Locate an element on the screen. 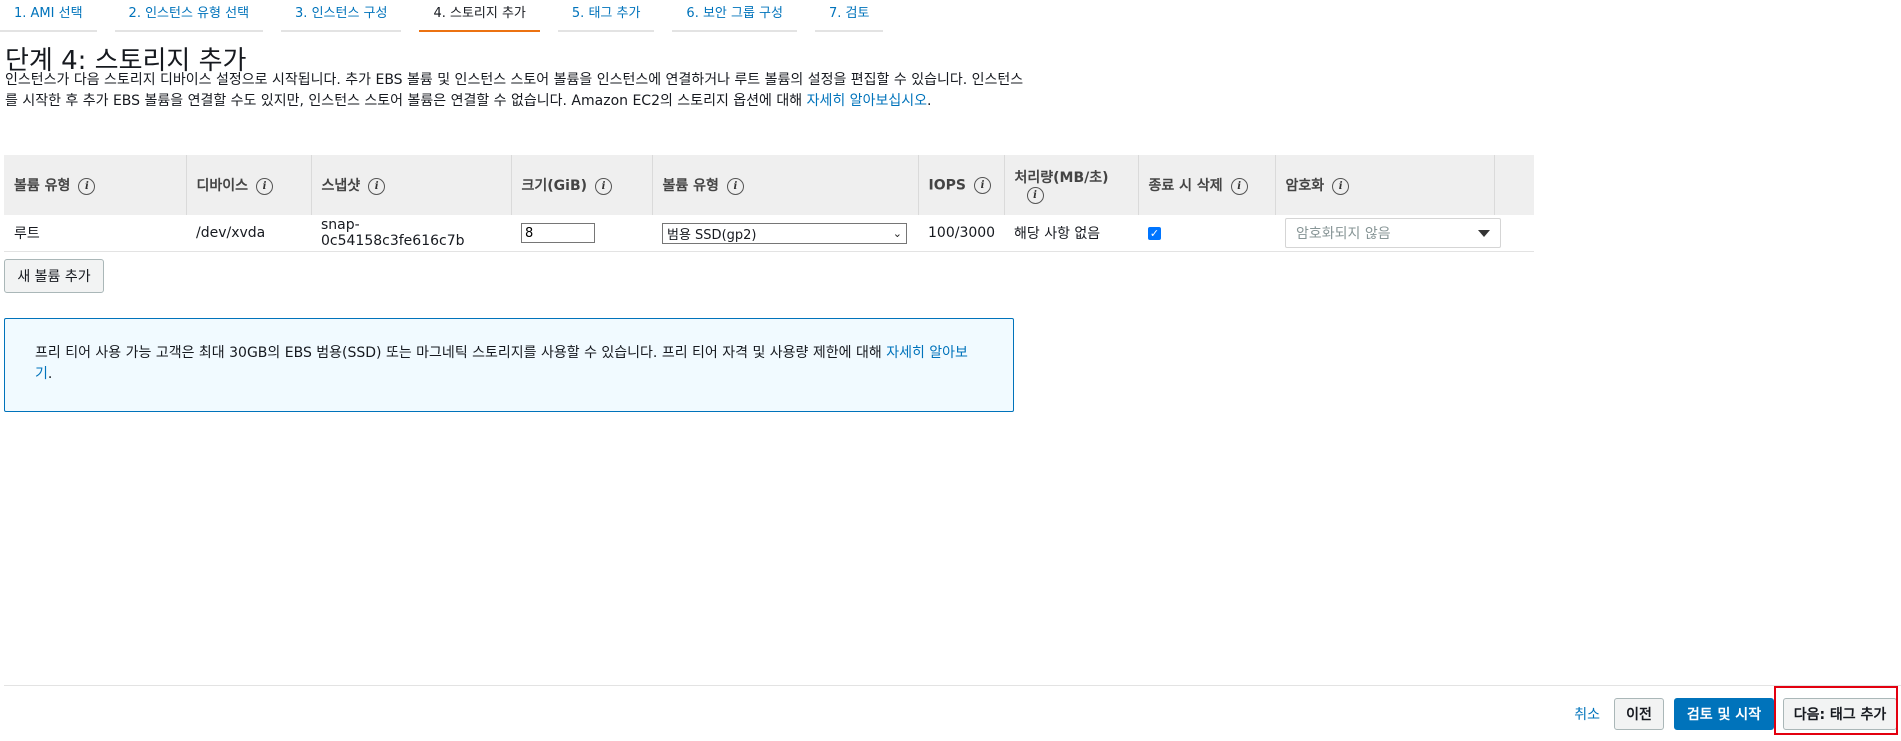 The height and width of the screenshot is (741, 1901). volume-type-value: 범용 SSD(gp2) is located at coordinates (712, 235).